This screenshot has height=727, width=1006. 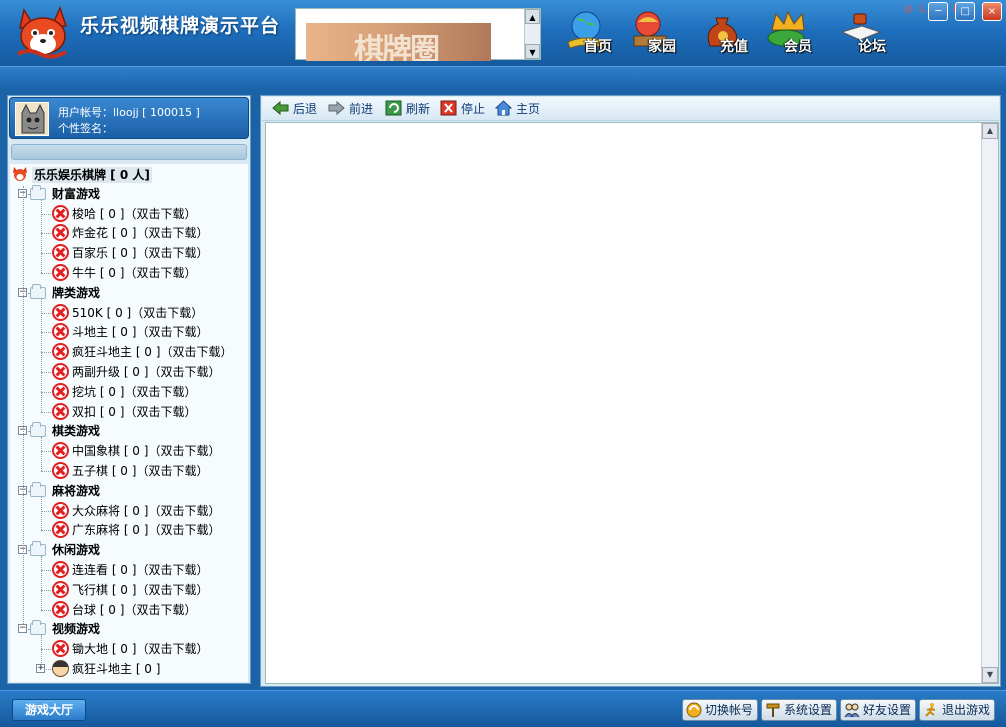 What do you see at coordinates (116, 669) in the screenshot?
I see `game-item-label: 疯狂斗地主 [ 0 ]` at bounding box center [116, 669].